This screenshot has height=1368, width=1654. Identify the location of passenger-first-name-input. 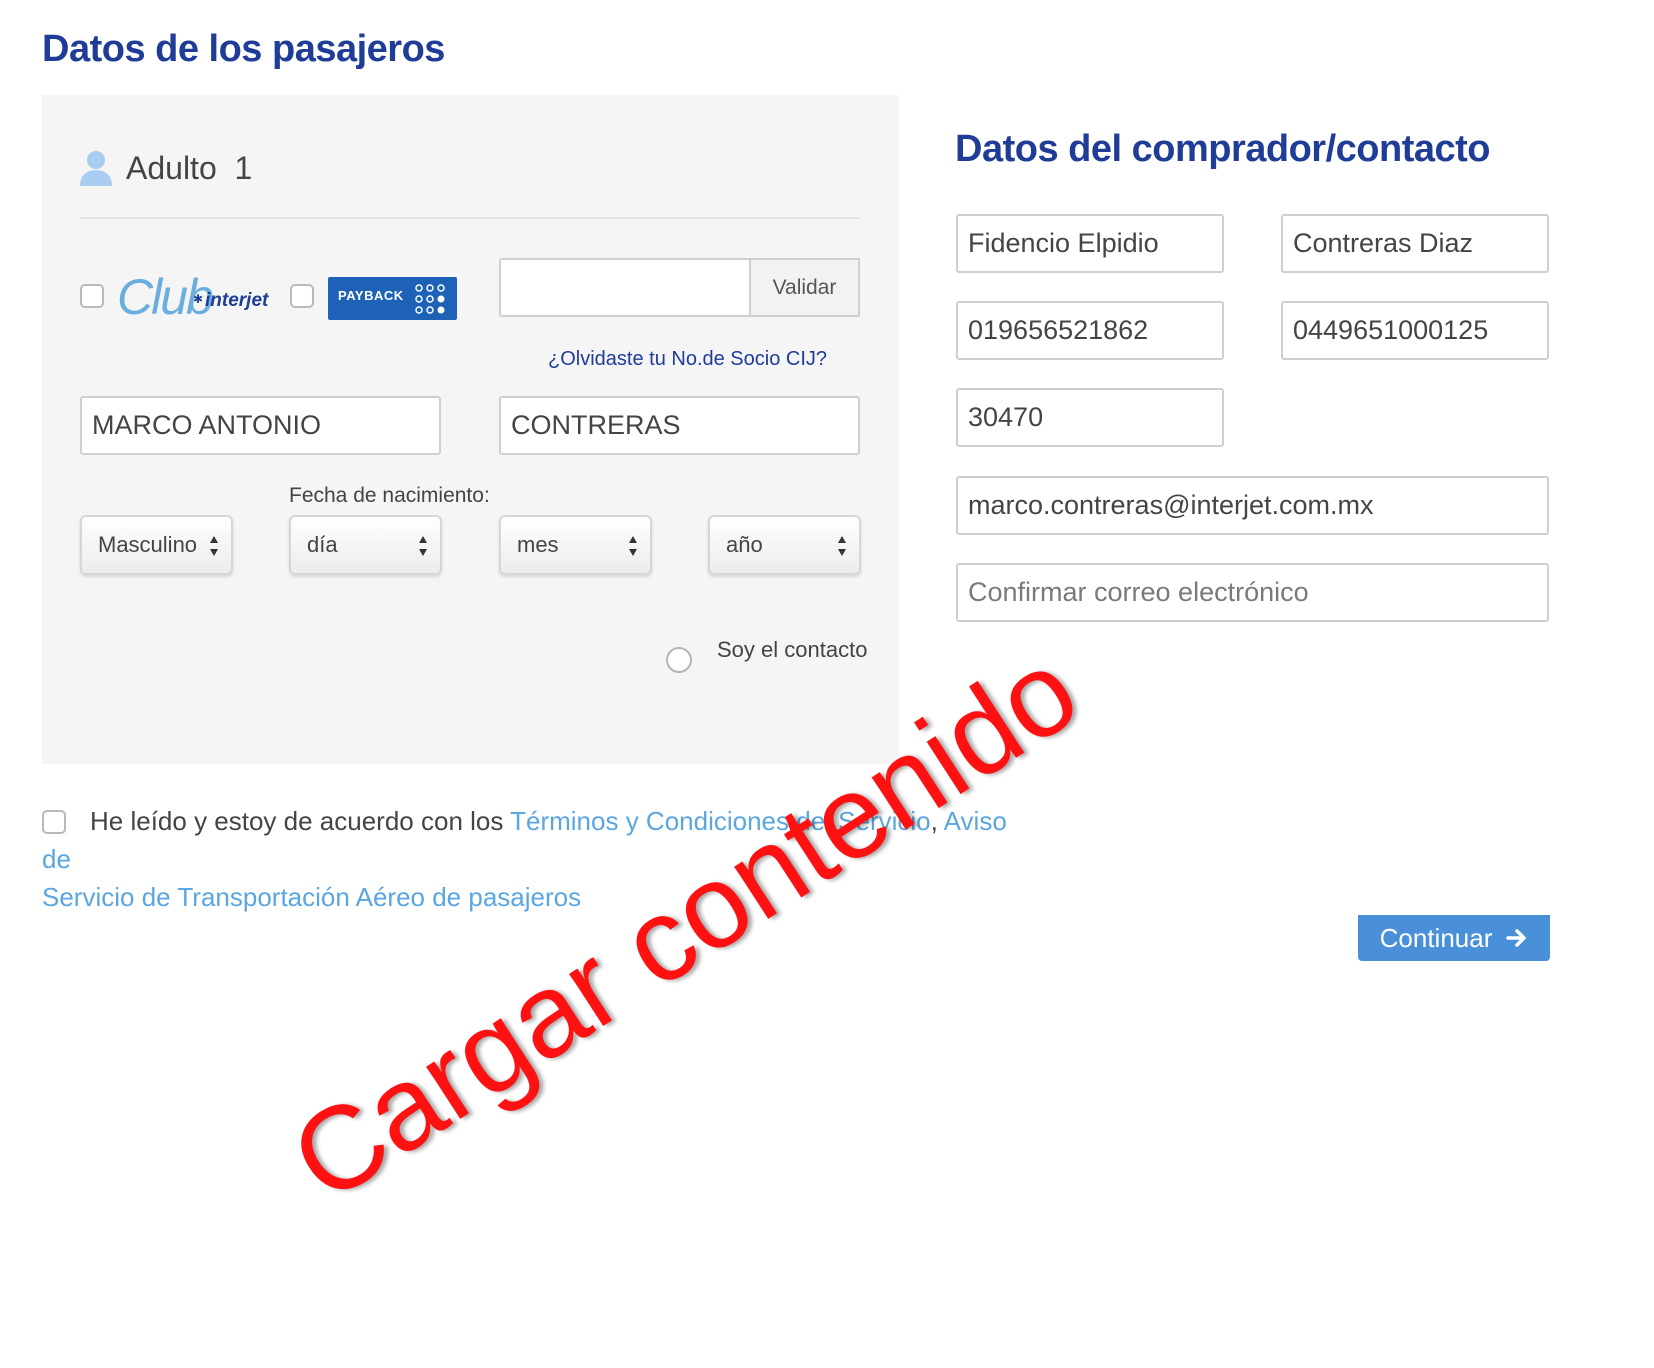
(260, 425).